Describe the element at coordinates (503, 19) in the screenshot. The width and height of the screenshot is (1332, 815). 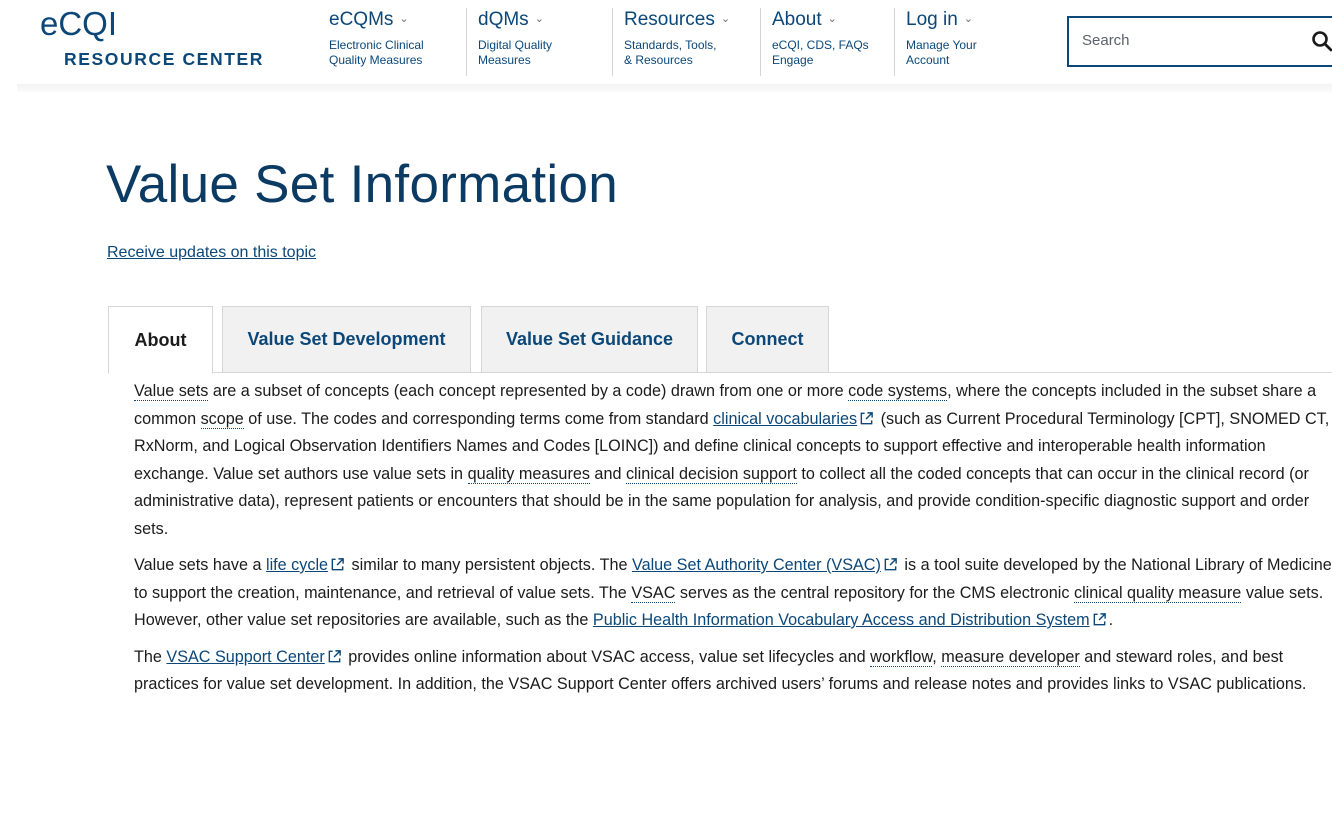
I see `nav-dqms-title: dQMs` at that location.